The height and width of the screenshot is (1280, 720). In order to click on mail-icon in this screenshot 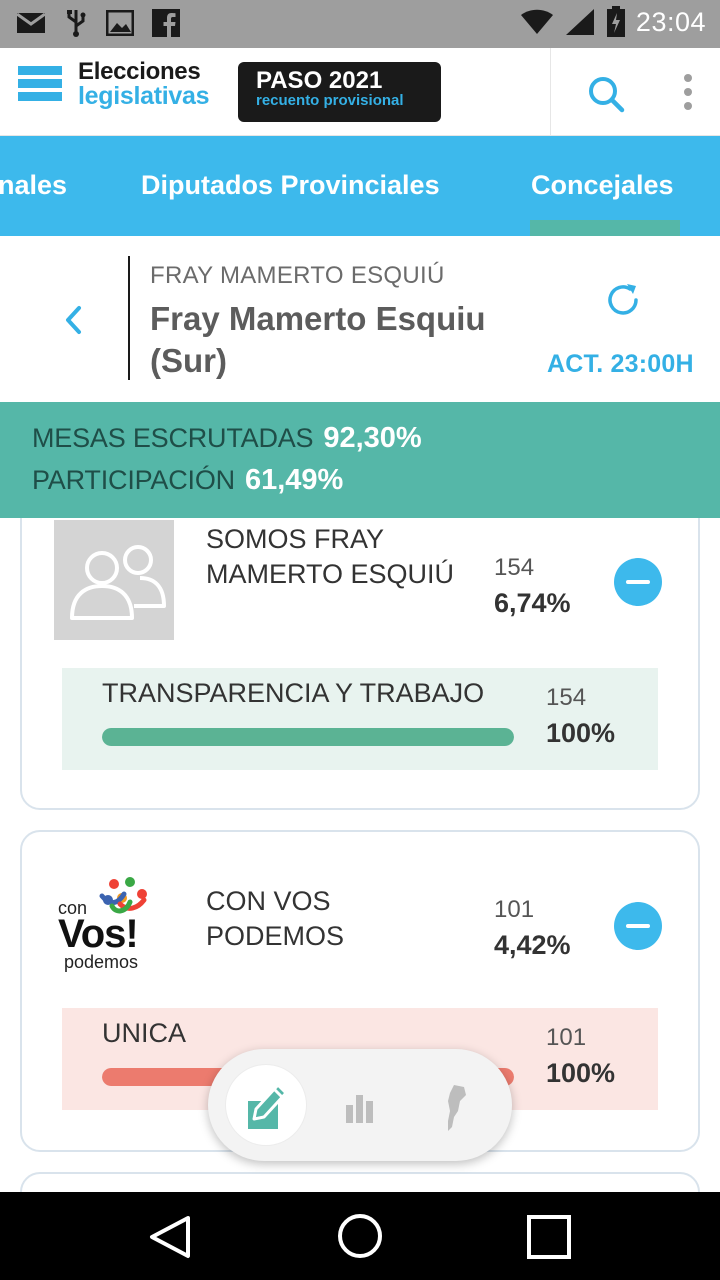, I will do `click(31, 22)`.